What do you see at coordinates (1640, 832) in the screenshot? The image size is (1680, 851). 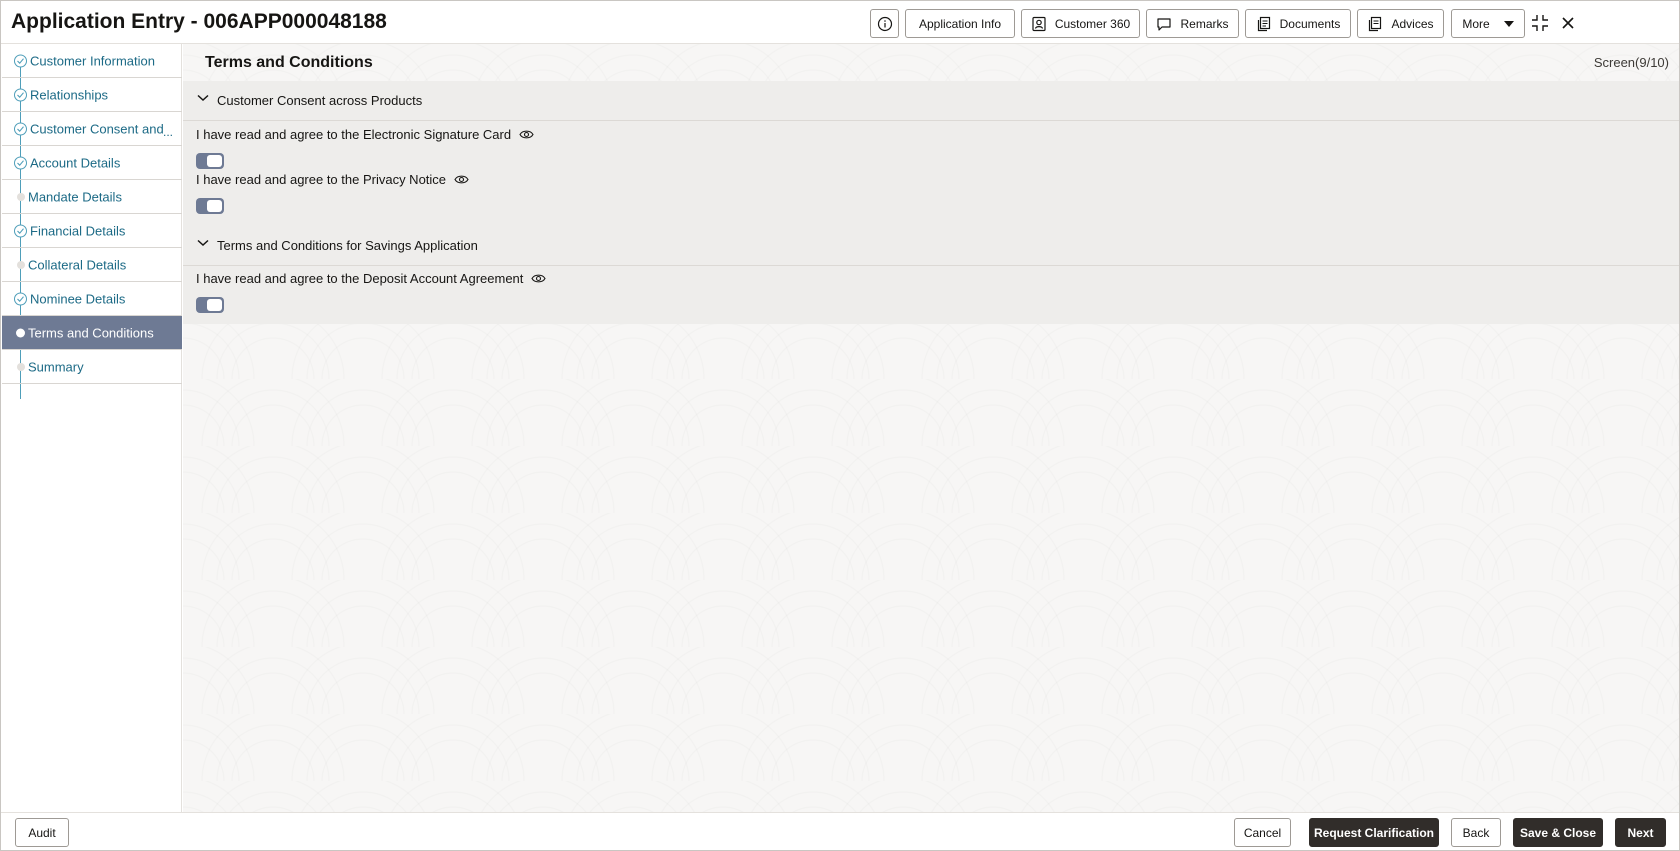 I see `next-button: Next` at bounding box center [1640, 832].